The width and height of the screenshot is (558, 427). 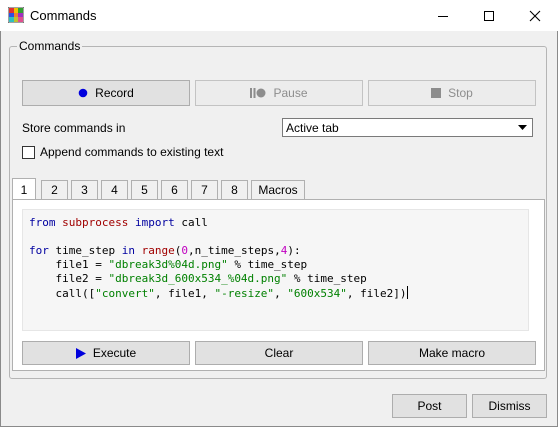 I want to click on append-commands-checkbox, so click(x=28, y=152).